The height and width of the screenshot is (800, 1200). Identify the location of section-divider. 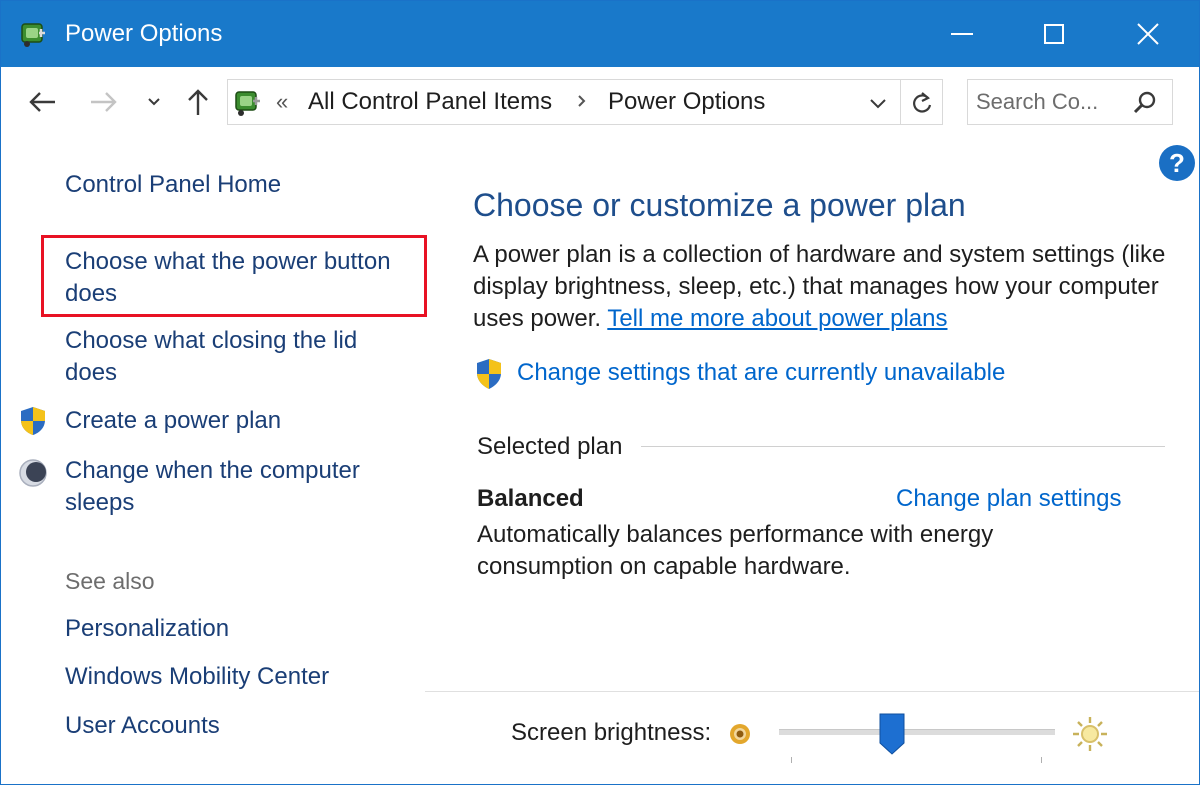
(903, 446).